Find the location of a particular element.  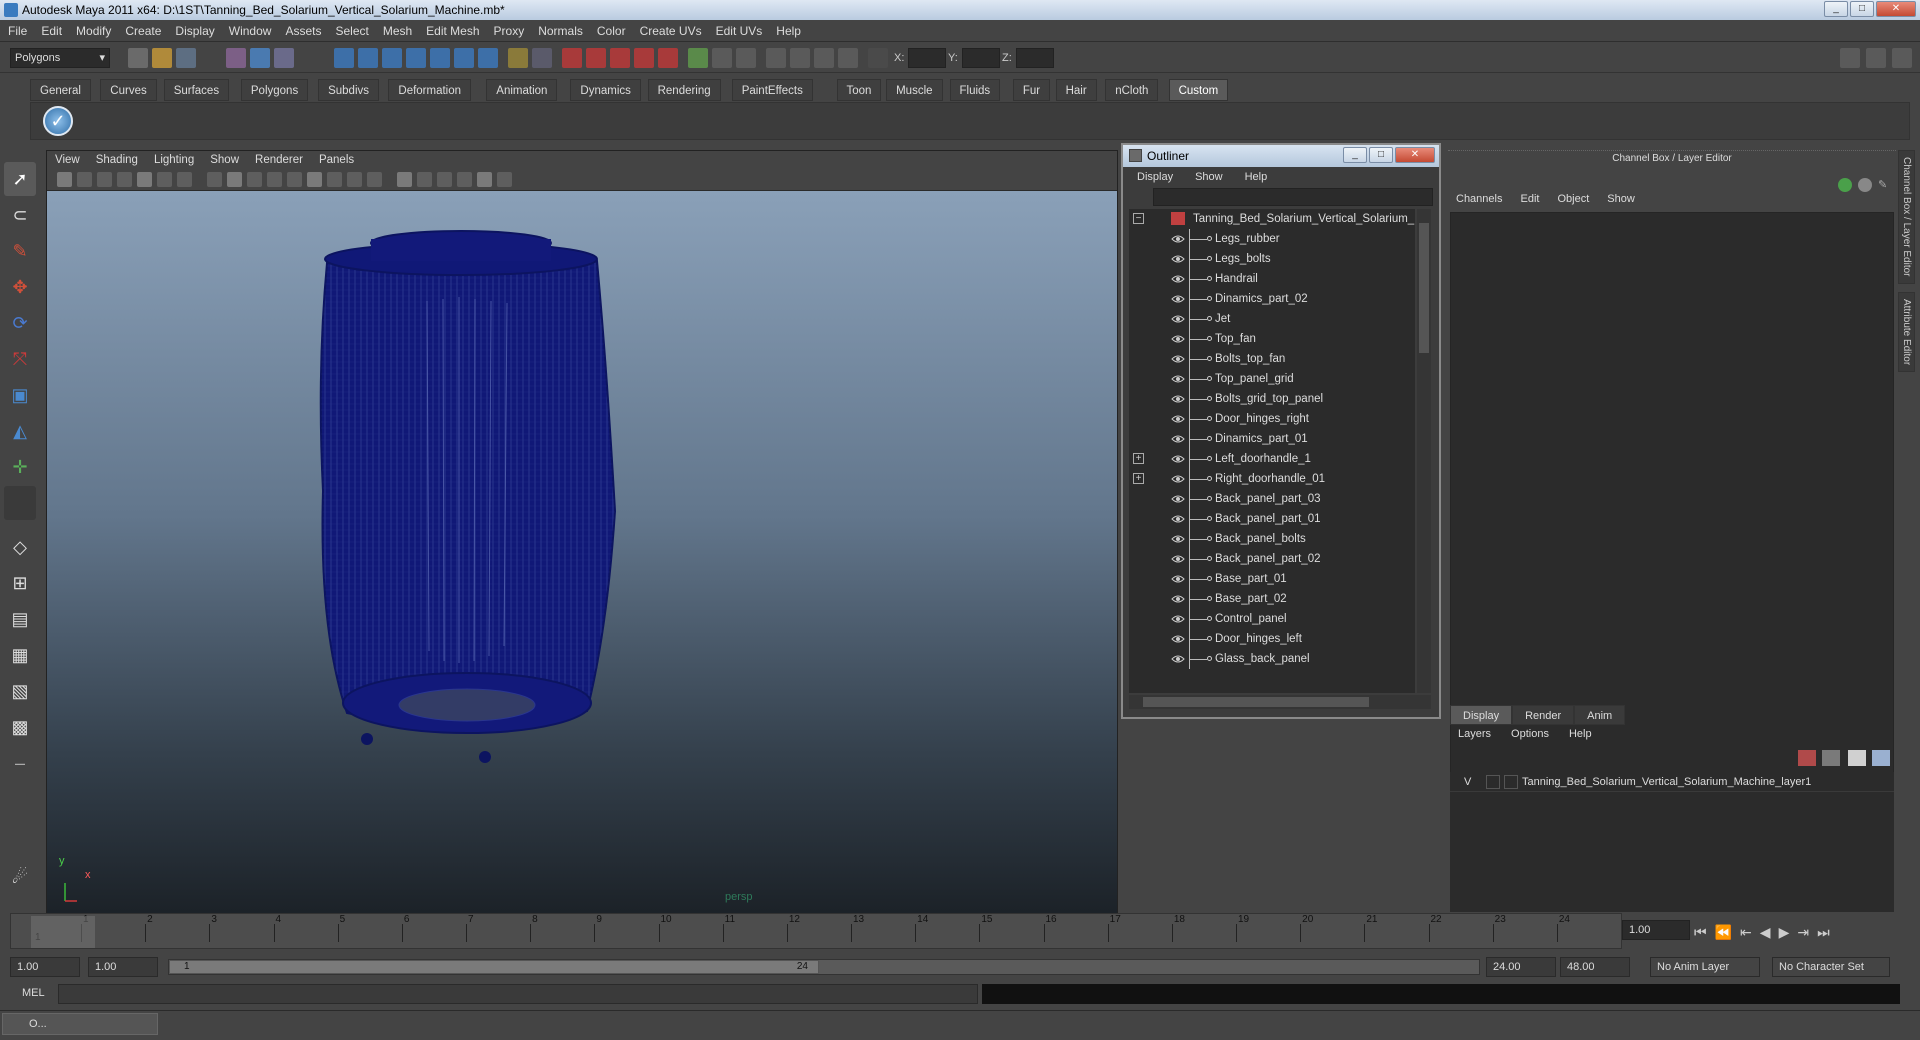

menu-mesh: Mesh is located at coordinates (397, 31).